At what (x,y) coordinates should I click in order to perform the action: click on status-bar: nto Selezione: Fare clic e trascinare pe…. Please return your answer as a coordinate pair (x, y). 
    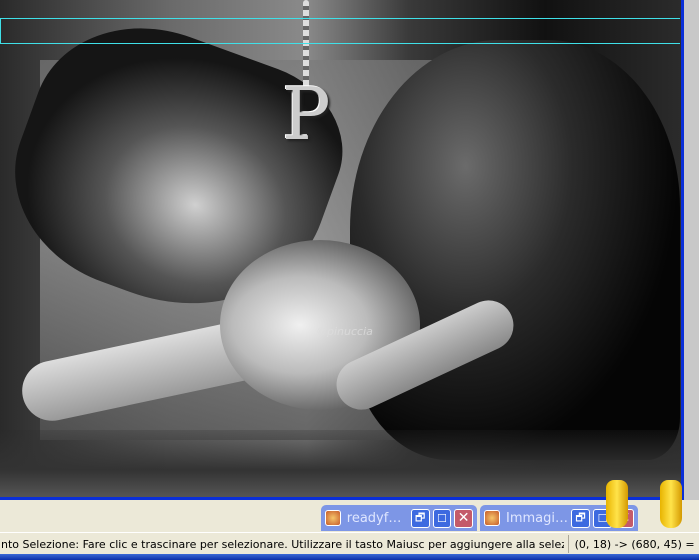
    Looking at the image, I should click on (349, 543).